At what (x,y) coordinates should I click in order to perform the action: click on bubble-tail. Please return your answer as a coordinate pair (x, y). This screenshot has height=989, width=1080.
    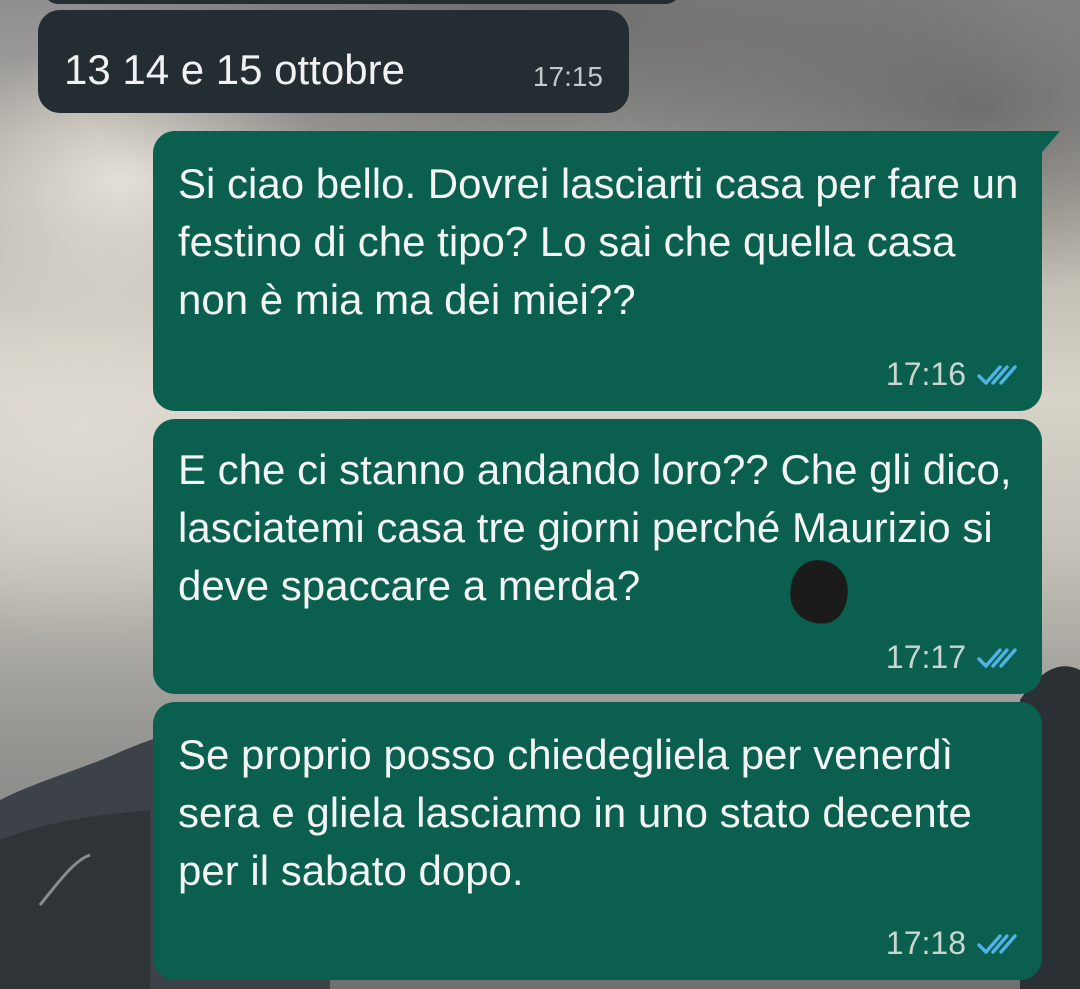
    Looking at the image, I should click on (1049, 144).